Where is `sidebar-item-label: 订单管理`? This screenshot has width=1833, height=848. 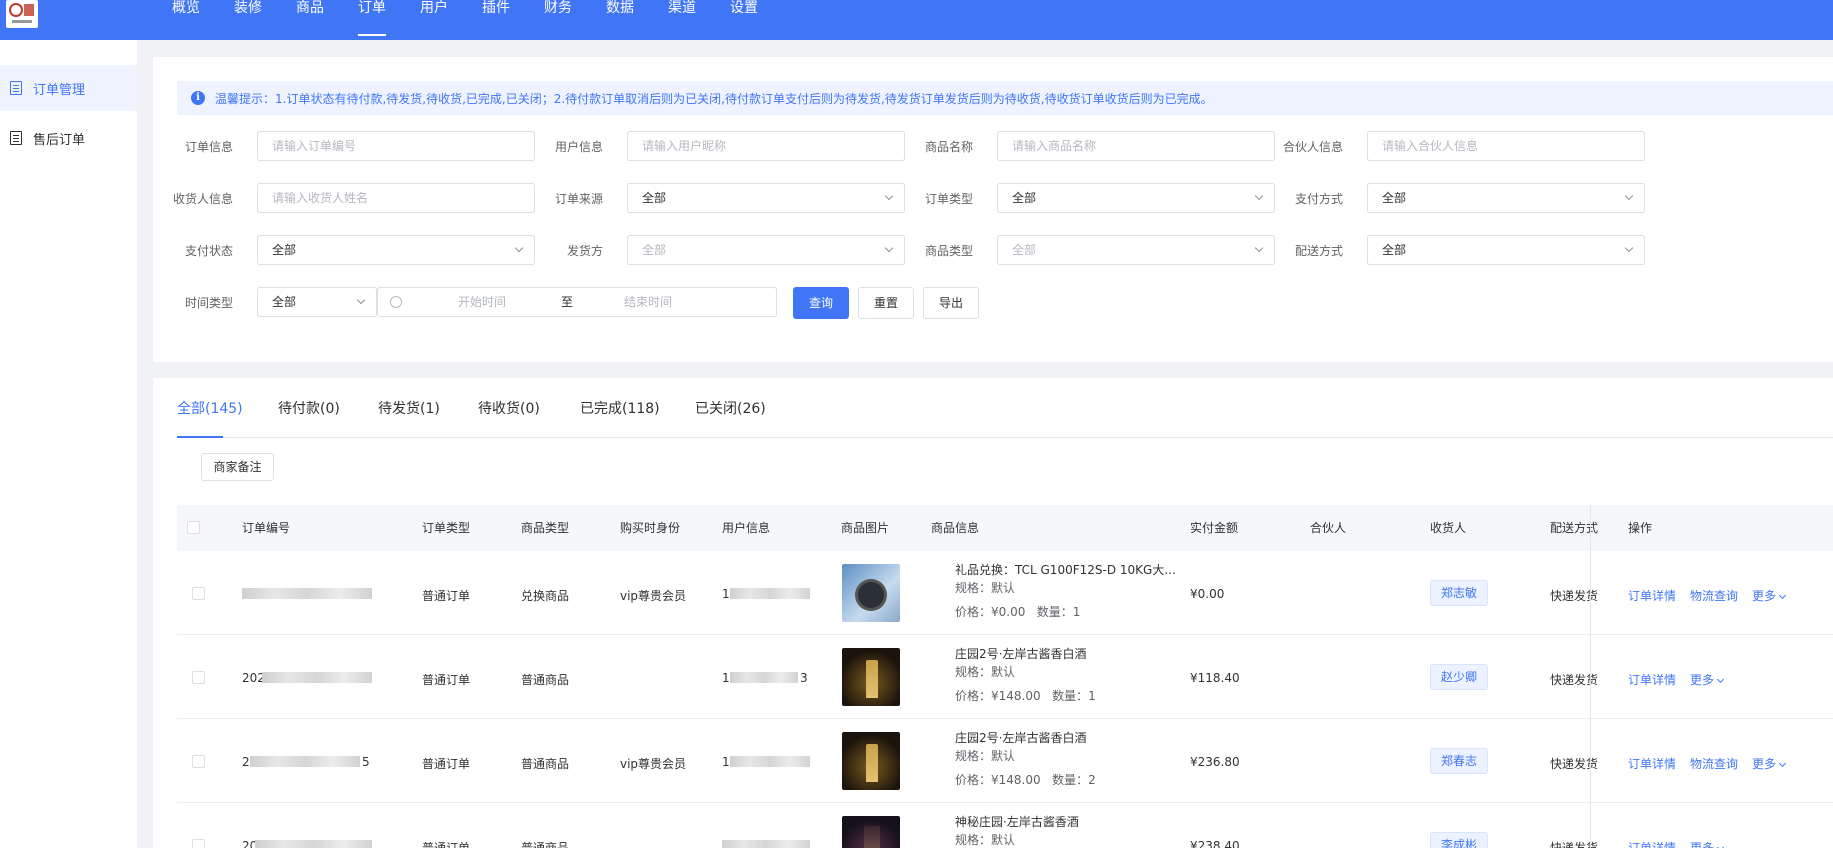 sidebar-item-label: 订单管理 is located at coordinates (59, 90).